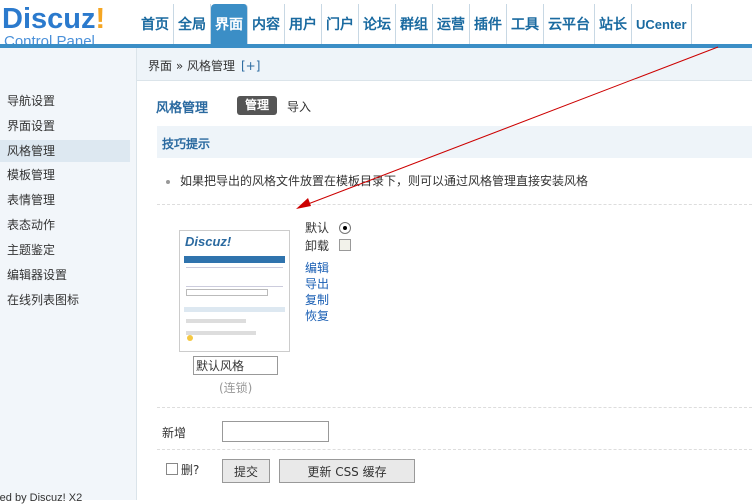  Describe the element at coordinates (65, 250) in the screenshot. I see `sidebar-item-thread-stamp: 主题鉴定` at that location.